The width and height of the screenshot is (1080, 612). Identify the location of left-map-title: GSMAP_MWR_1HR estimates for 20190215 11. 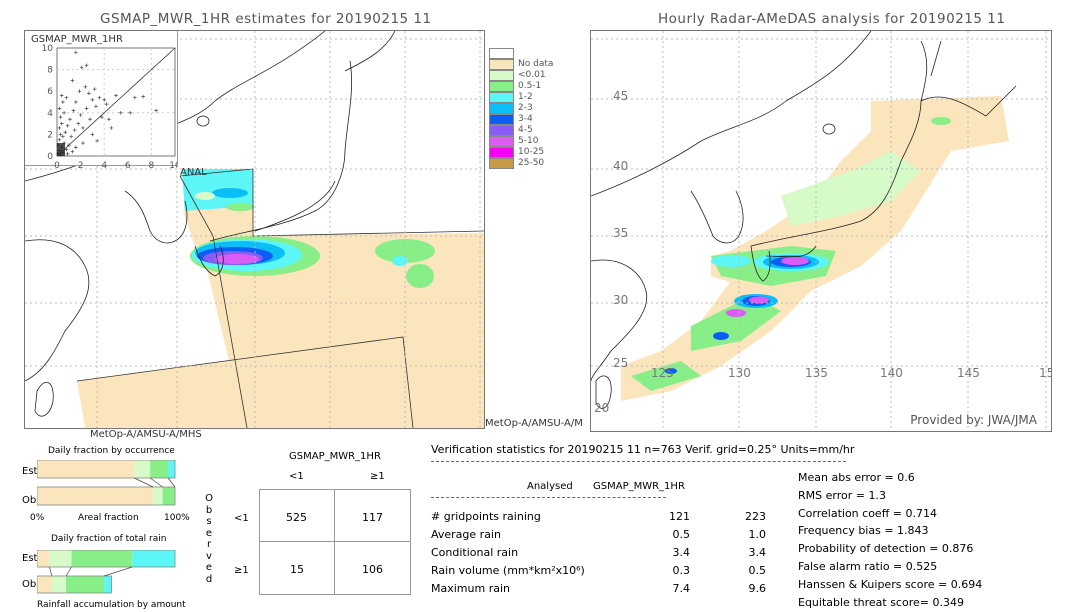
(266, 19).